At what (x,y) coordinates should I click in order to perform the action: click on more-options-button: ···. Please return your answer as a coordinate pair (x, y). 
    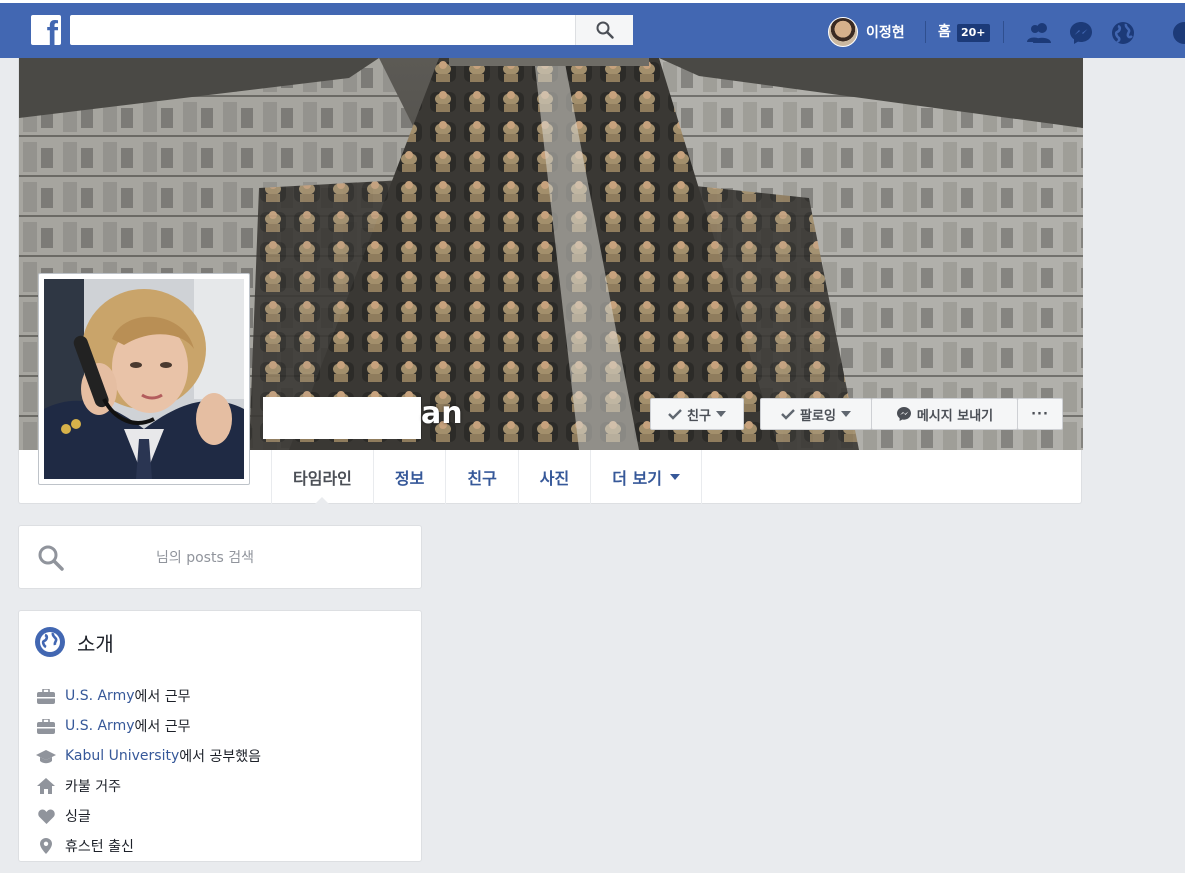
    Looking at the image, I should click on (1040, 414).